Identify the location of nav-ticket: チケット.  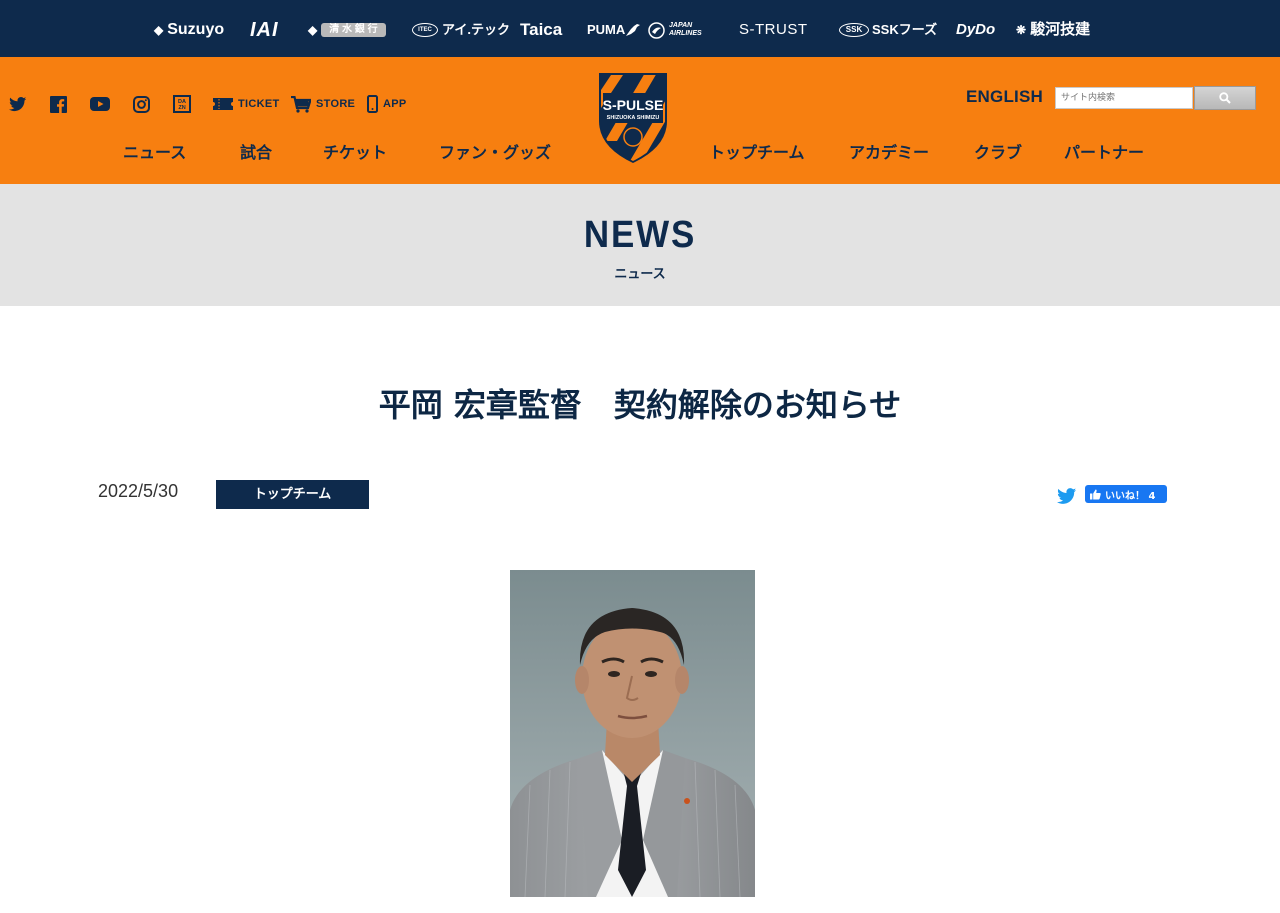
(355, 151).